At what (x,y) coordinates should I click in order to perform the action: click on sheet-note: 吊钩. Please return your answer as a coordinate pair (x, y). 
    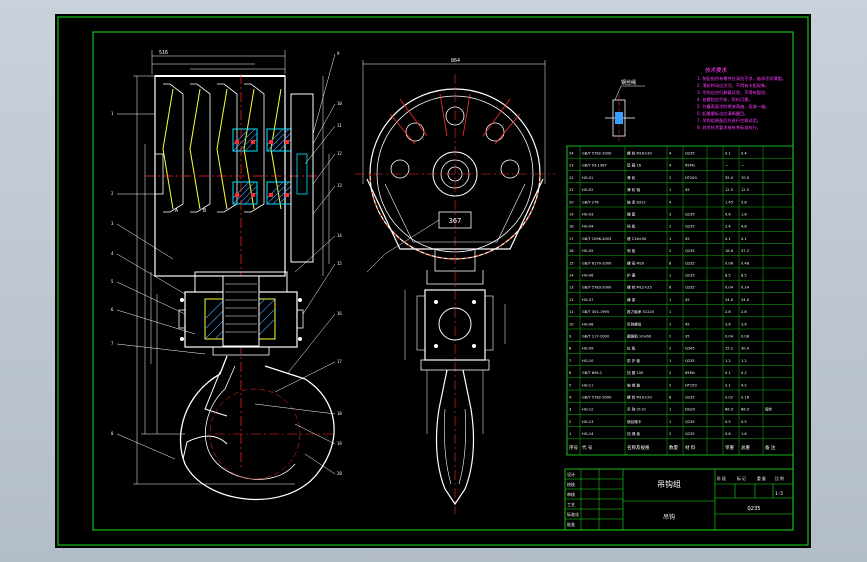
    Looking at the image, I should click on (669, 517).